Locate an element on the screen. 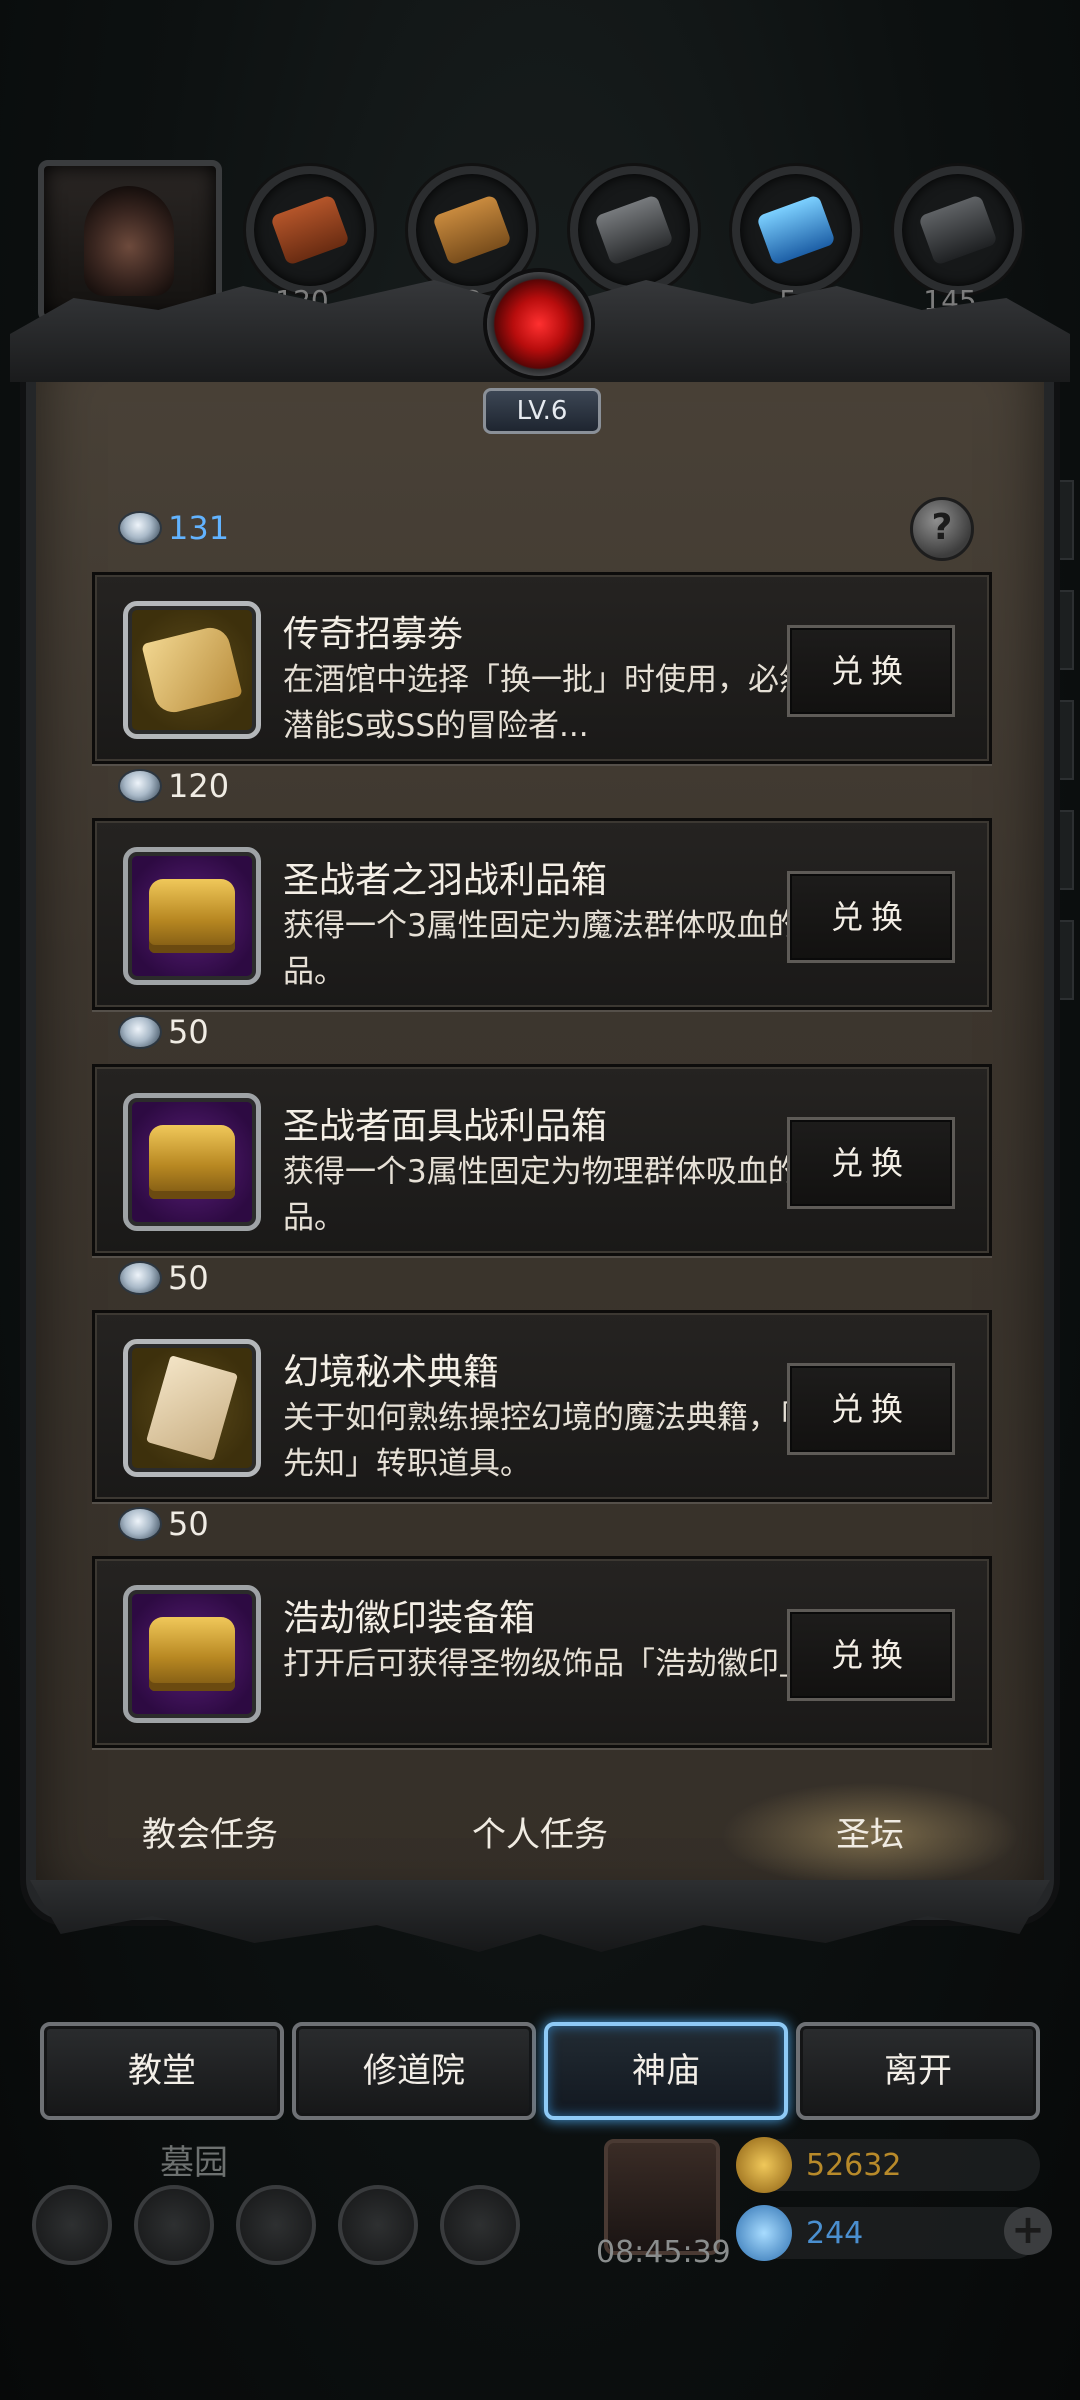 The width and height of the screenshot is (1080, 2400). shop-item-mask-chest: 圣战者面具战利品箱 获得一个3属性固定为物理群体吸血的战利品。 兑换 is located at coordinates (542, 1160).